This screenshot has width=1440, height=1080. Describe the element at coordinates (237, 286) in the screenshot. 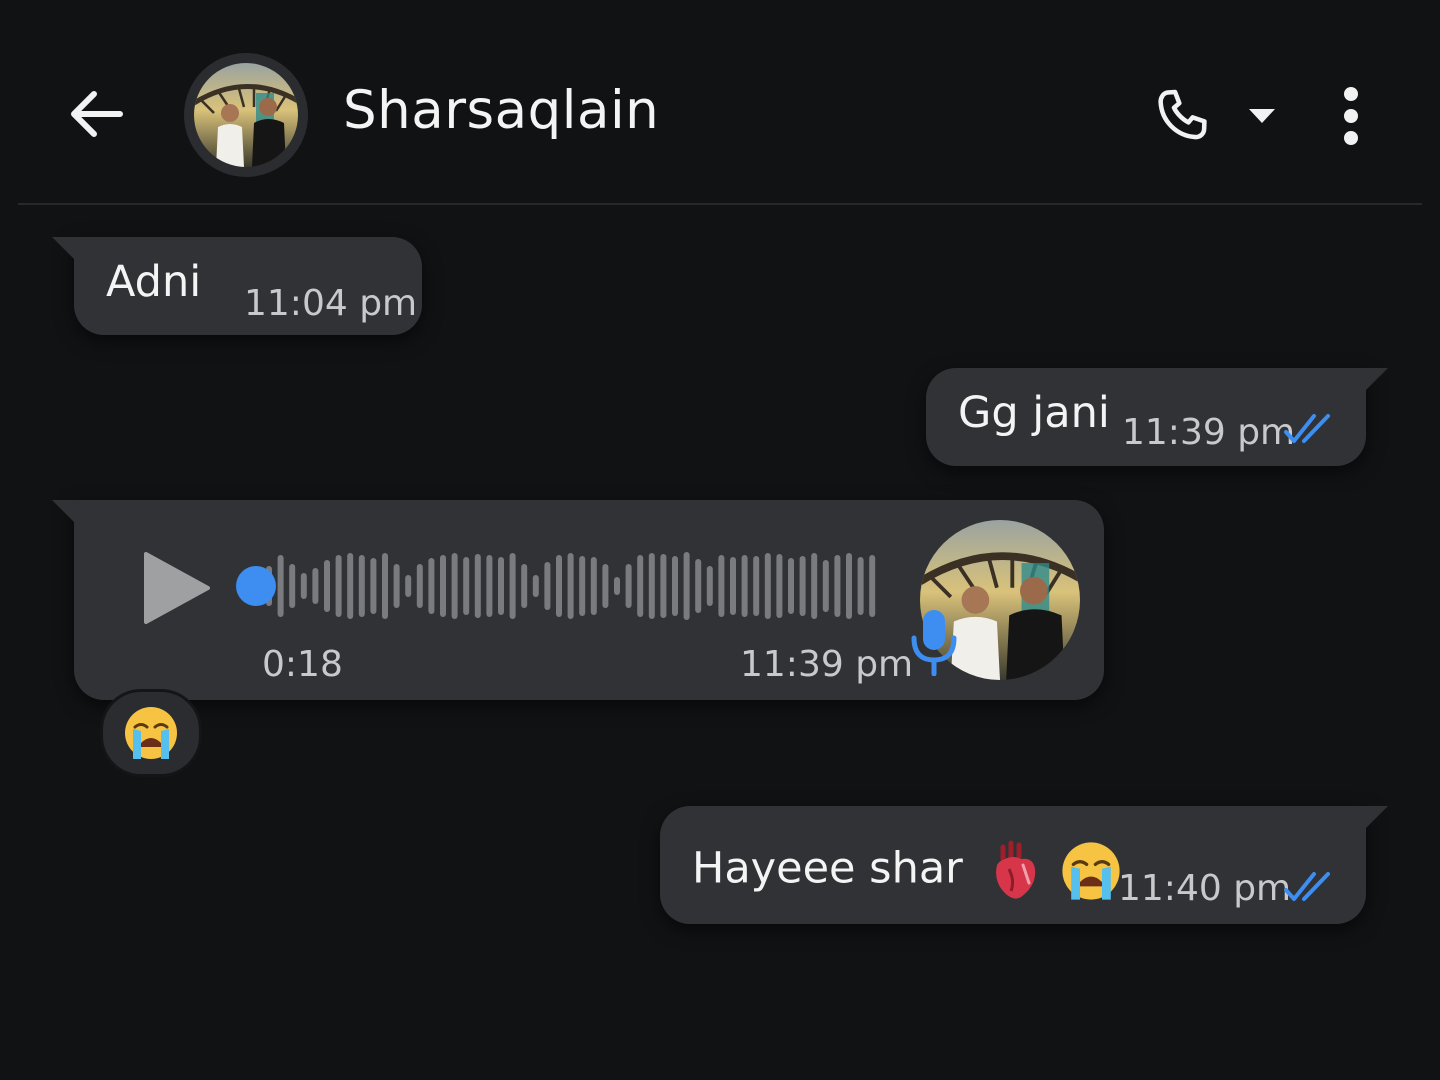

I see `incoming-message-bubble: Adni 11:04 pm` at that location.